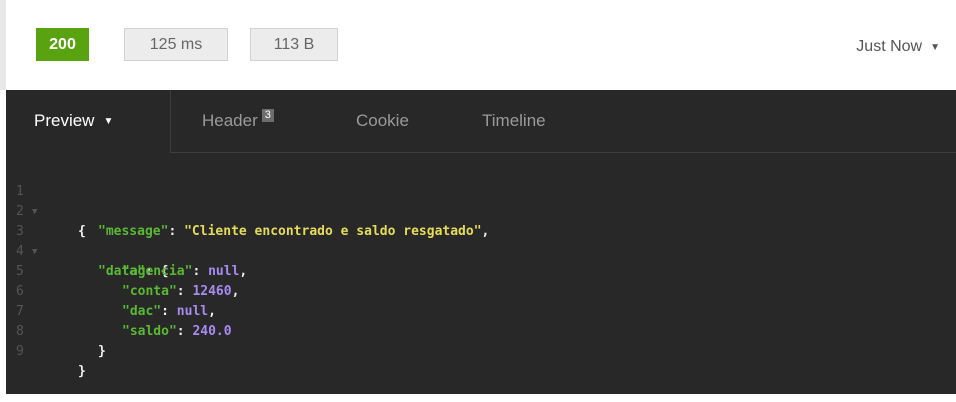 The height and width of the screenshot is (402, 956). I want to click on code-line: 3 ▼ "data": {, so click(92, 251).